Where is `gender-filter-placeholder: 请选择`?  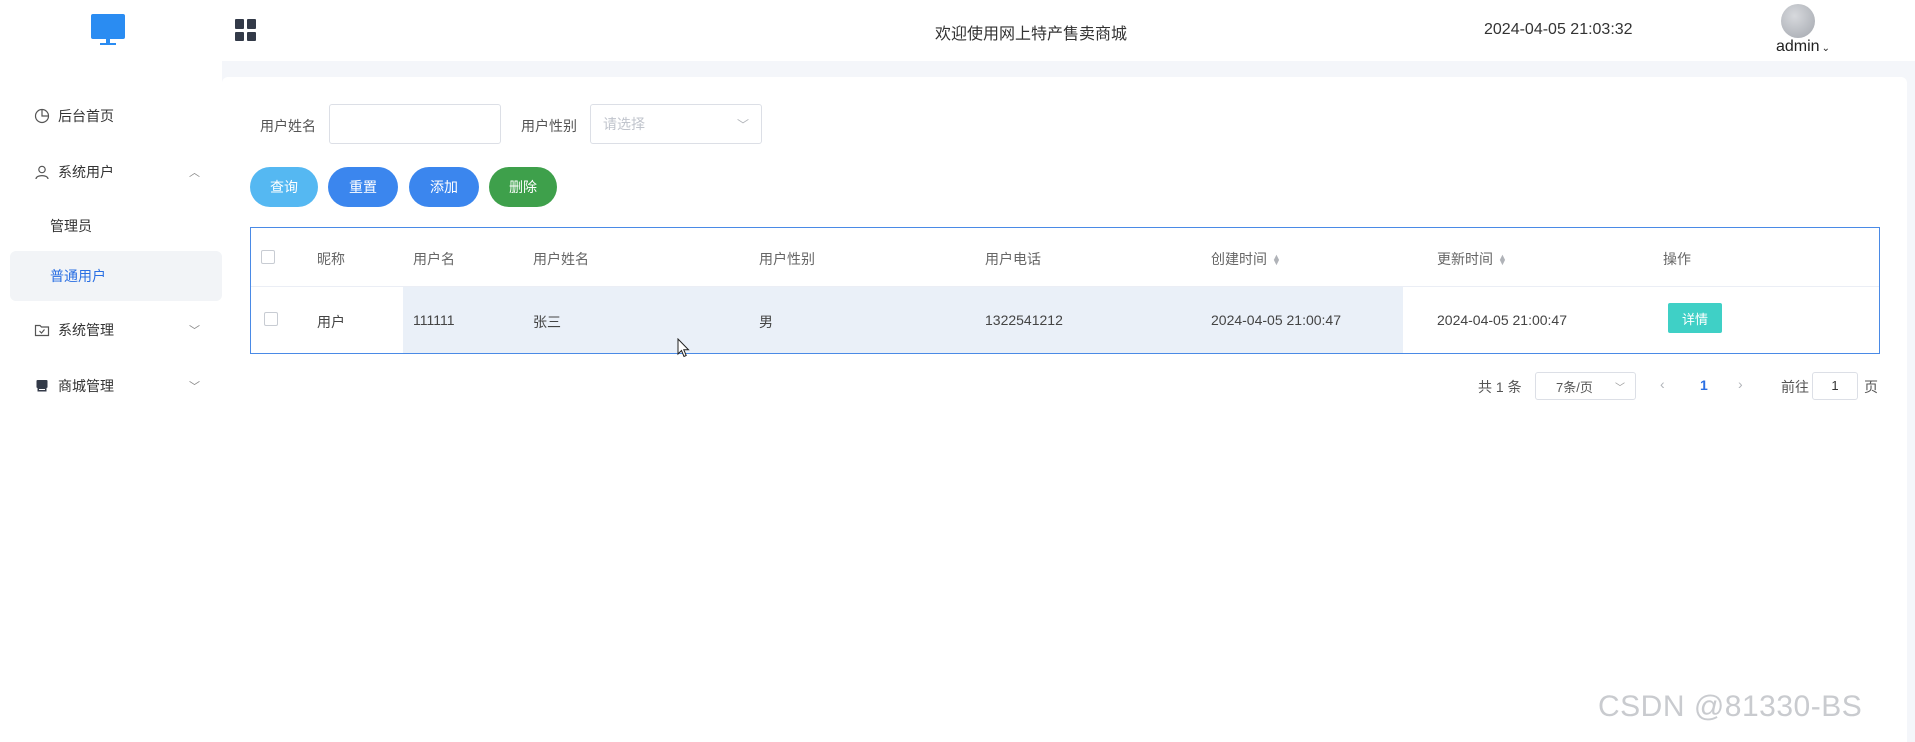
gender-filter-placeholder: 请选择 is located at coordinates (624, 124).